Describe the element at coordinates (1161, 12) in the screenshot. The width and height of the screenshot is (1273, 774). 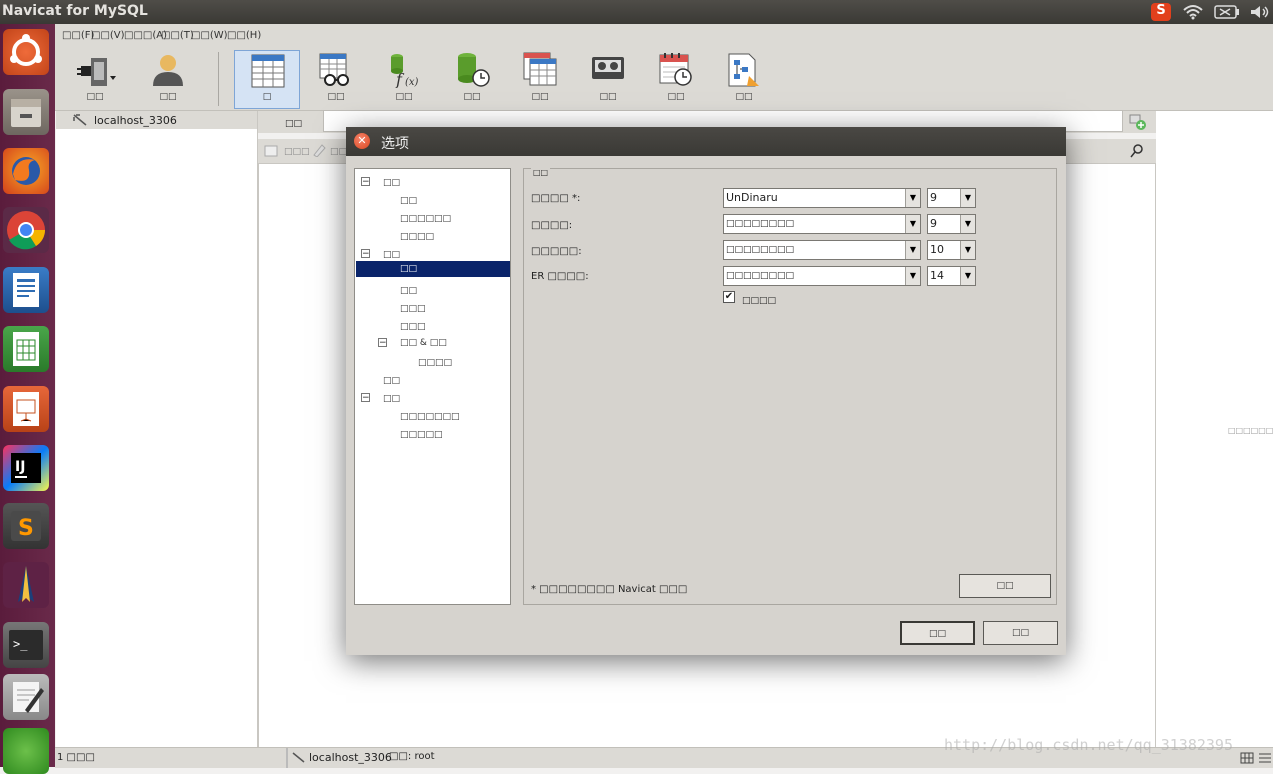
I see `input-method-icon: S` at that location.